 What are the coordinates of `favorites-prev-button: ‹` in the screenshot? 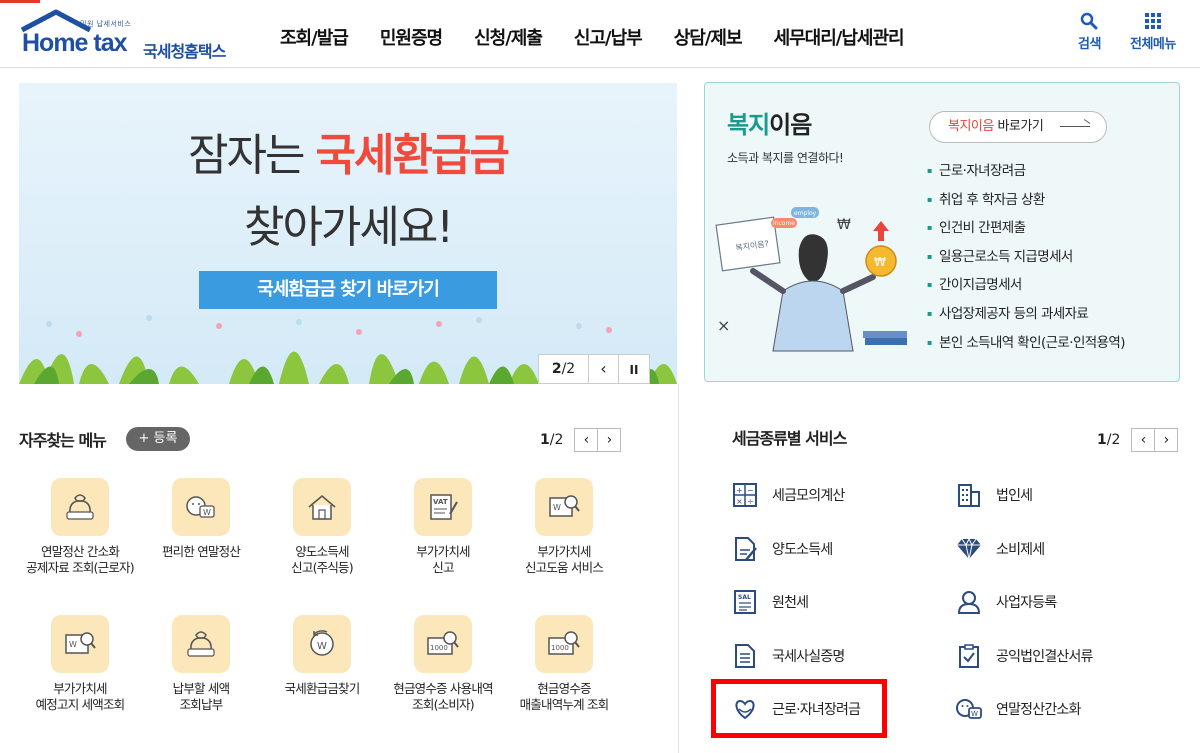 It's located at (586, 440).